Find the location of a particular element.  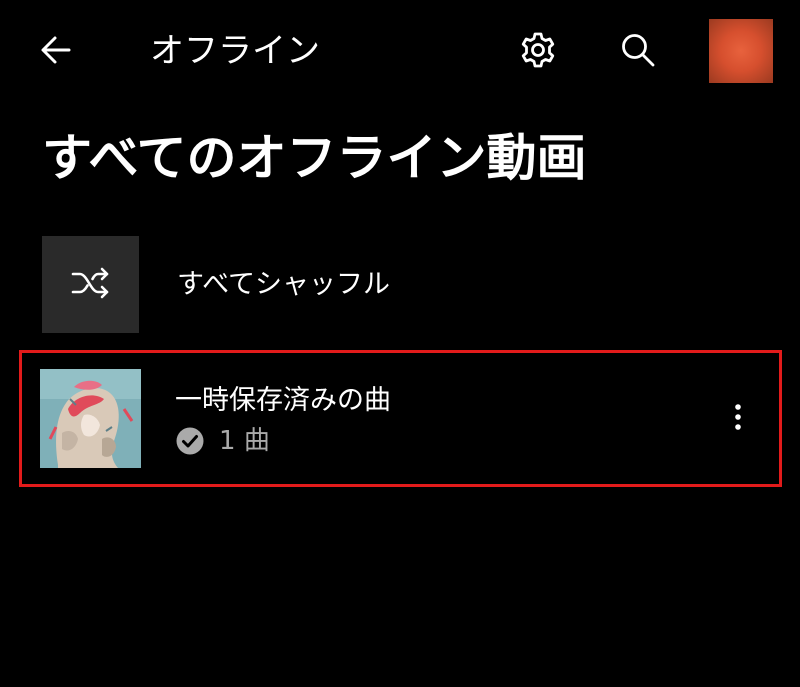

shuffle-icon is located at coordinates (91, 285).